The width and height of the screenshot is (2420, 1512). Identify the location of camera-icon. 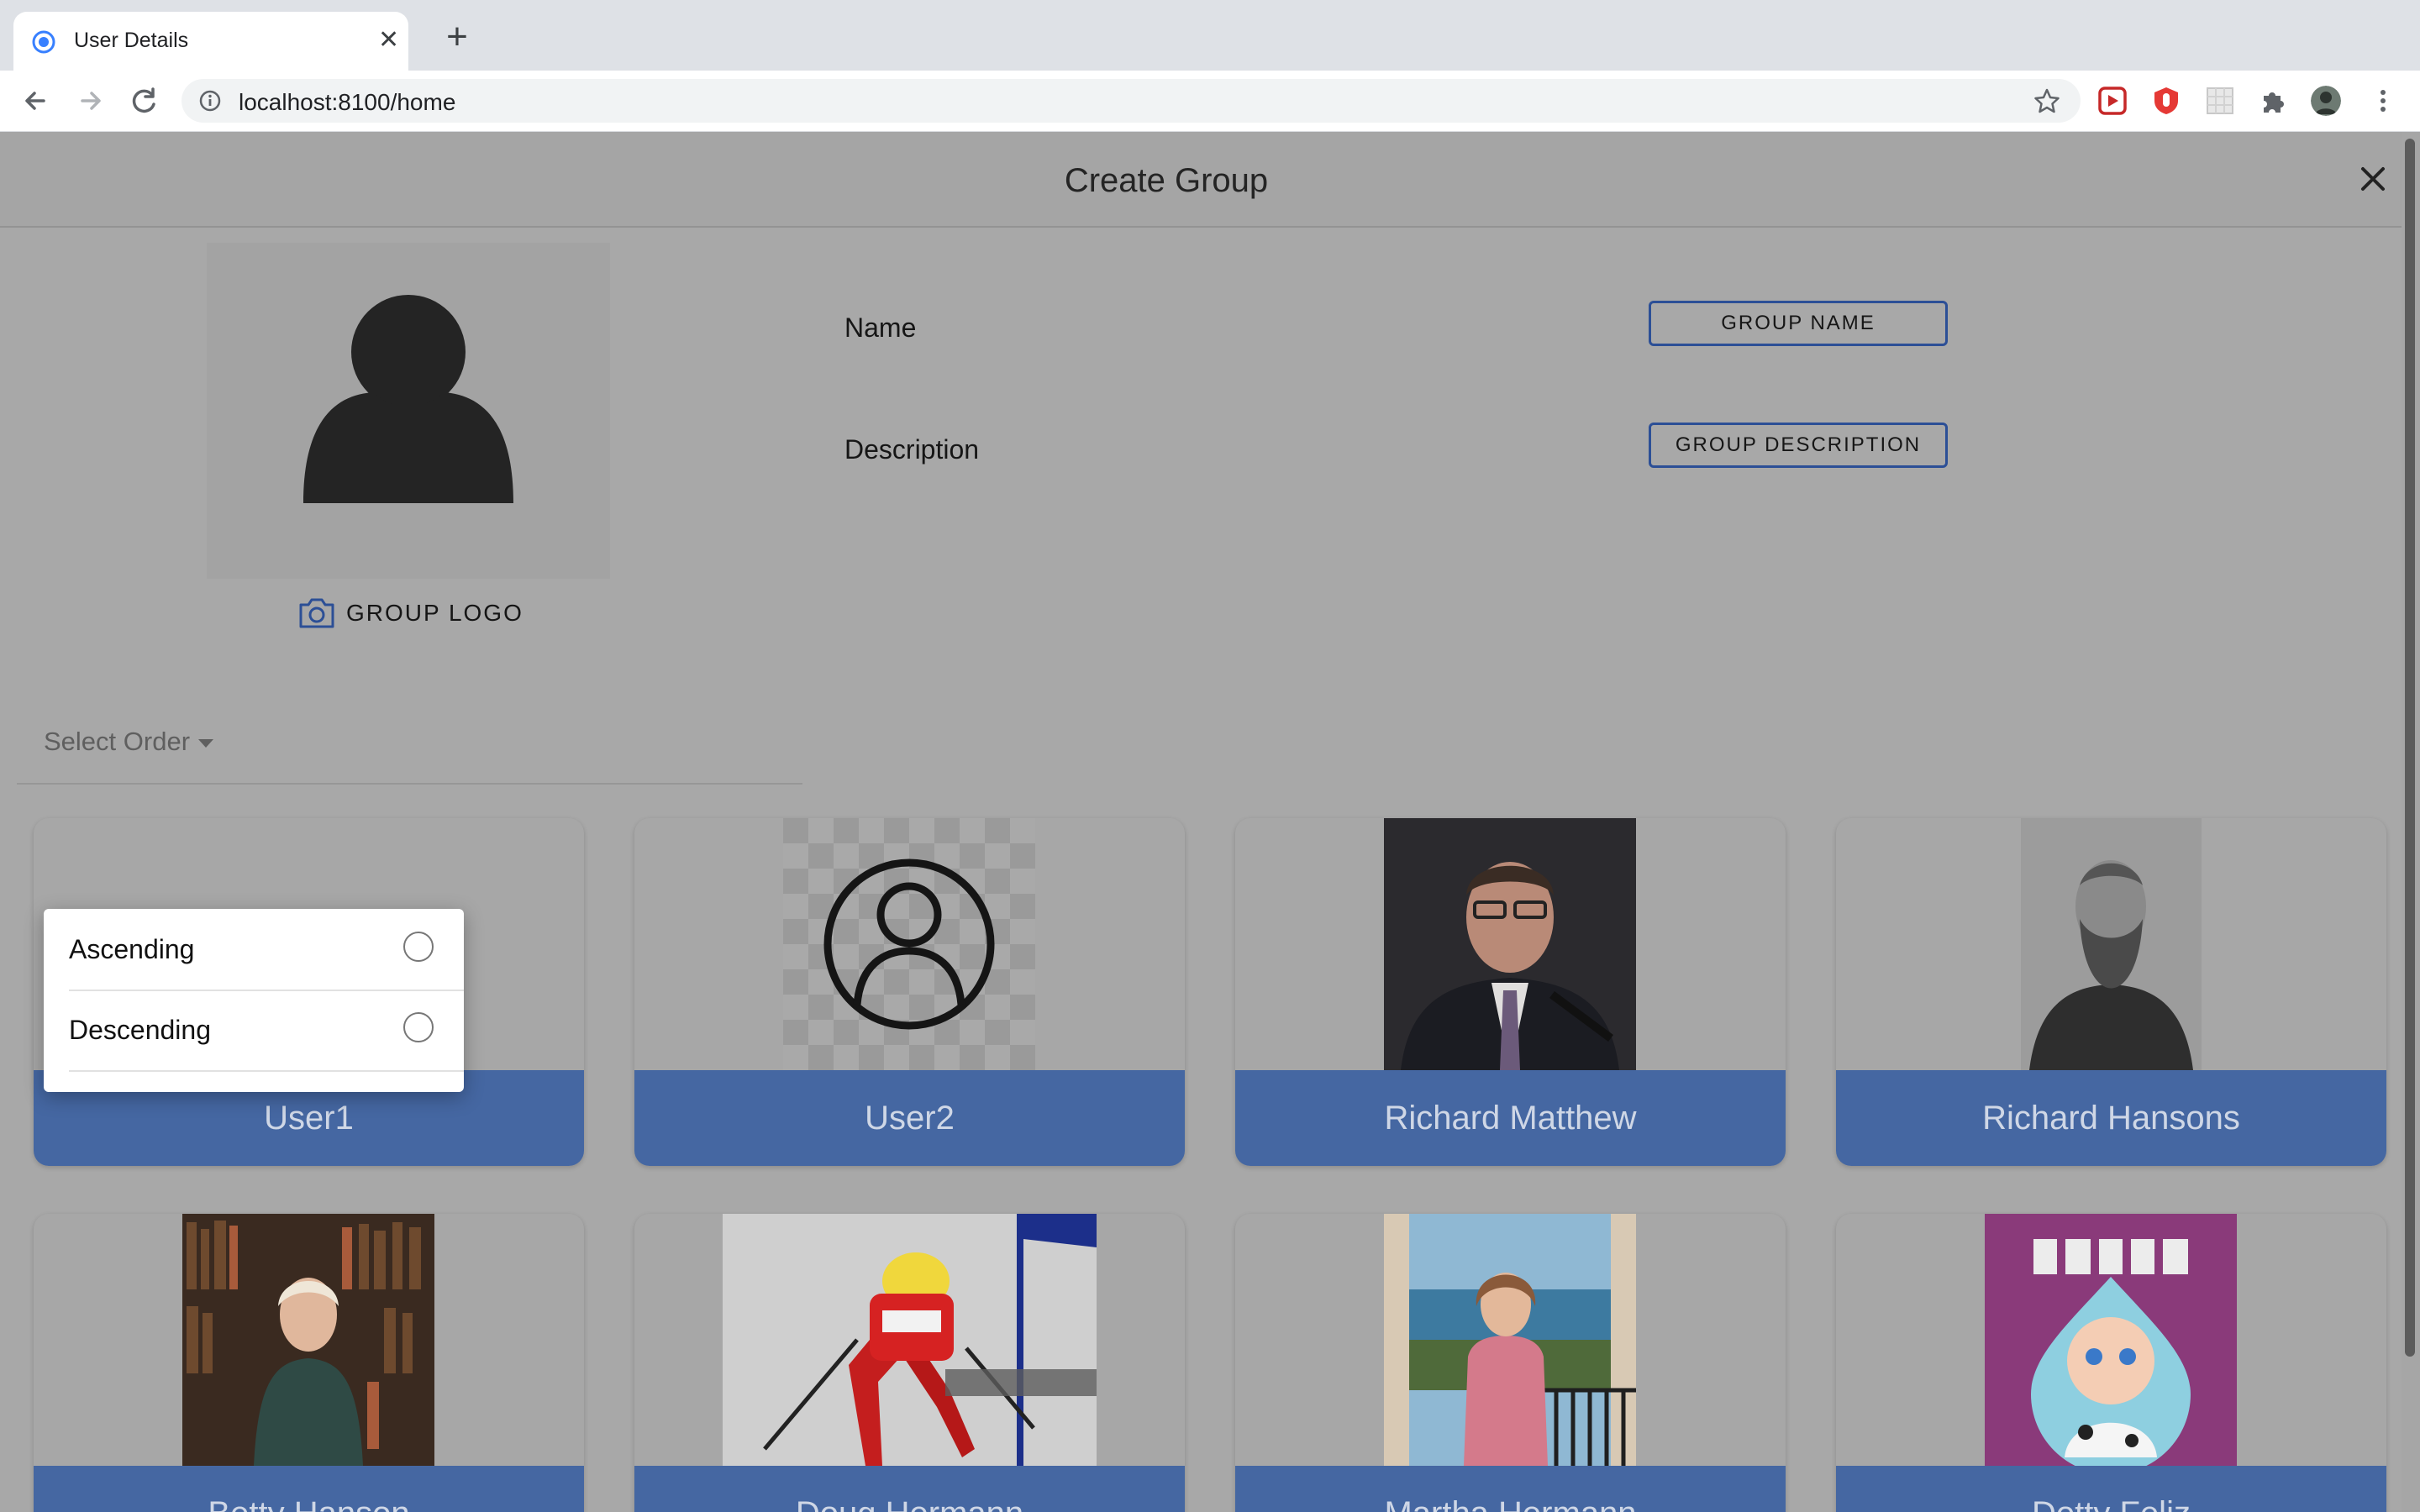
(316, 613).